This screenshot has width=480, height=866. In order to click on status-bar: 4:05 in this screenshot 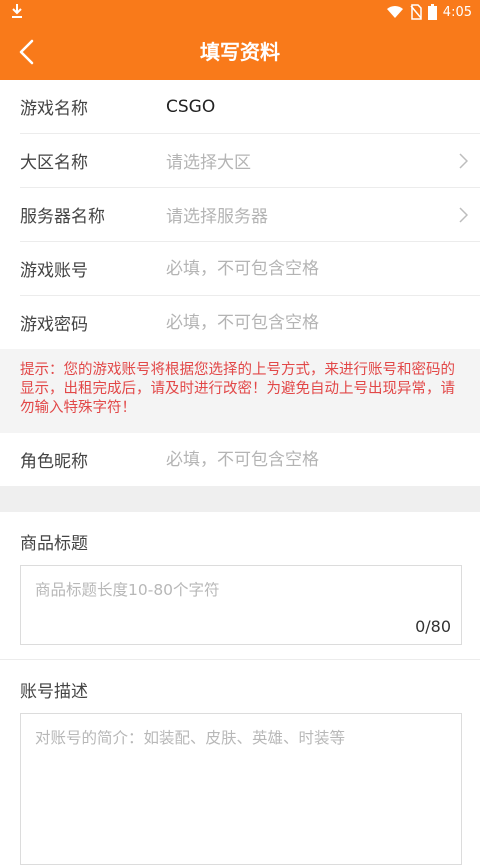, I will do `click(240, 12)`.